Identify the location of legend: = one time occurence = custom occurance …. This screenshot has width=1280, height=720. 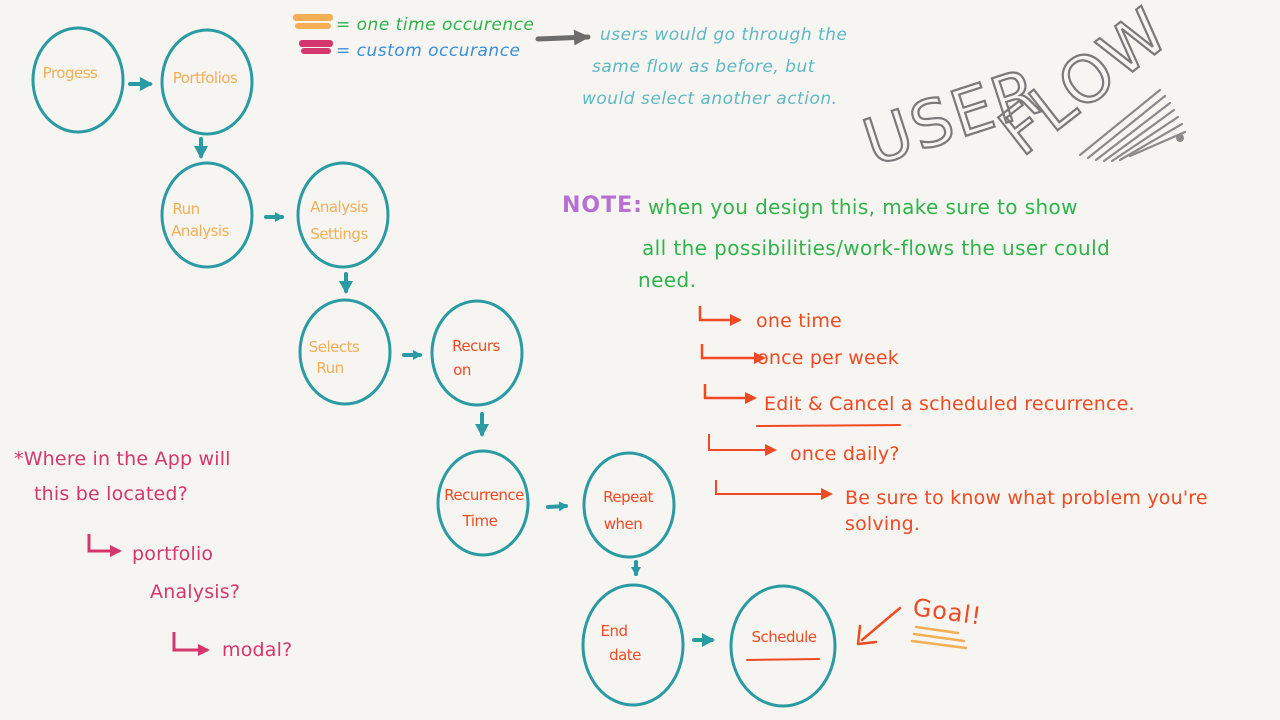
(570, 61).